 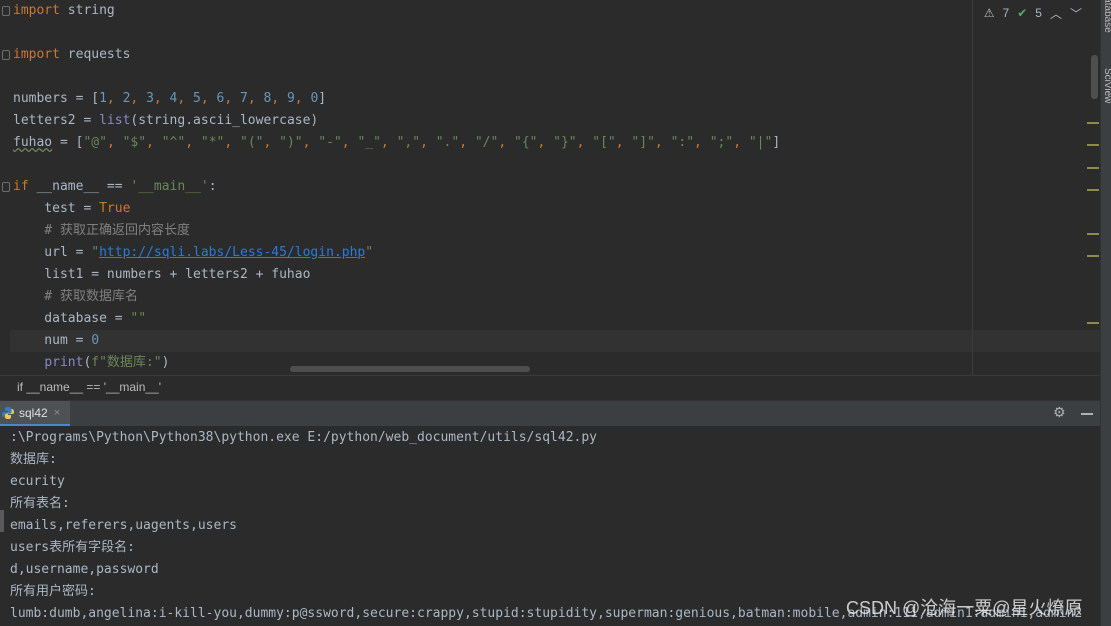 What do you see at coordinates (89, 387) in the screenshot?
I see `breadcrumb-item: if __name__ == '__main__'` at bounding box center [89, 387].